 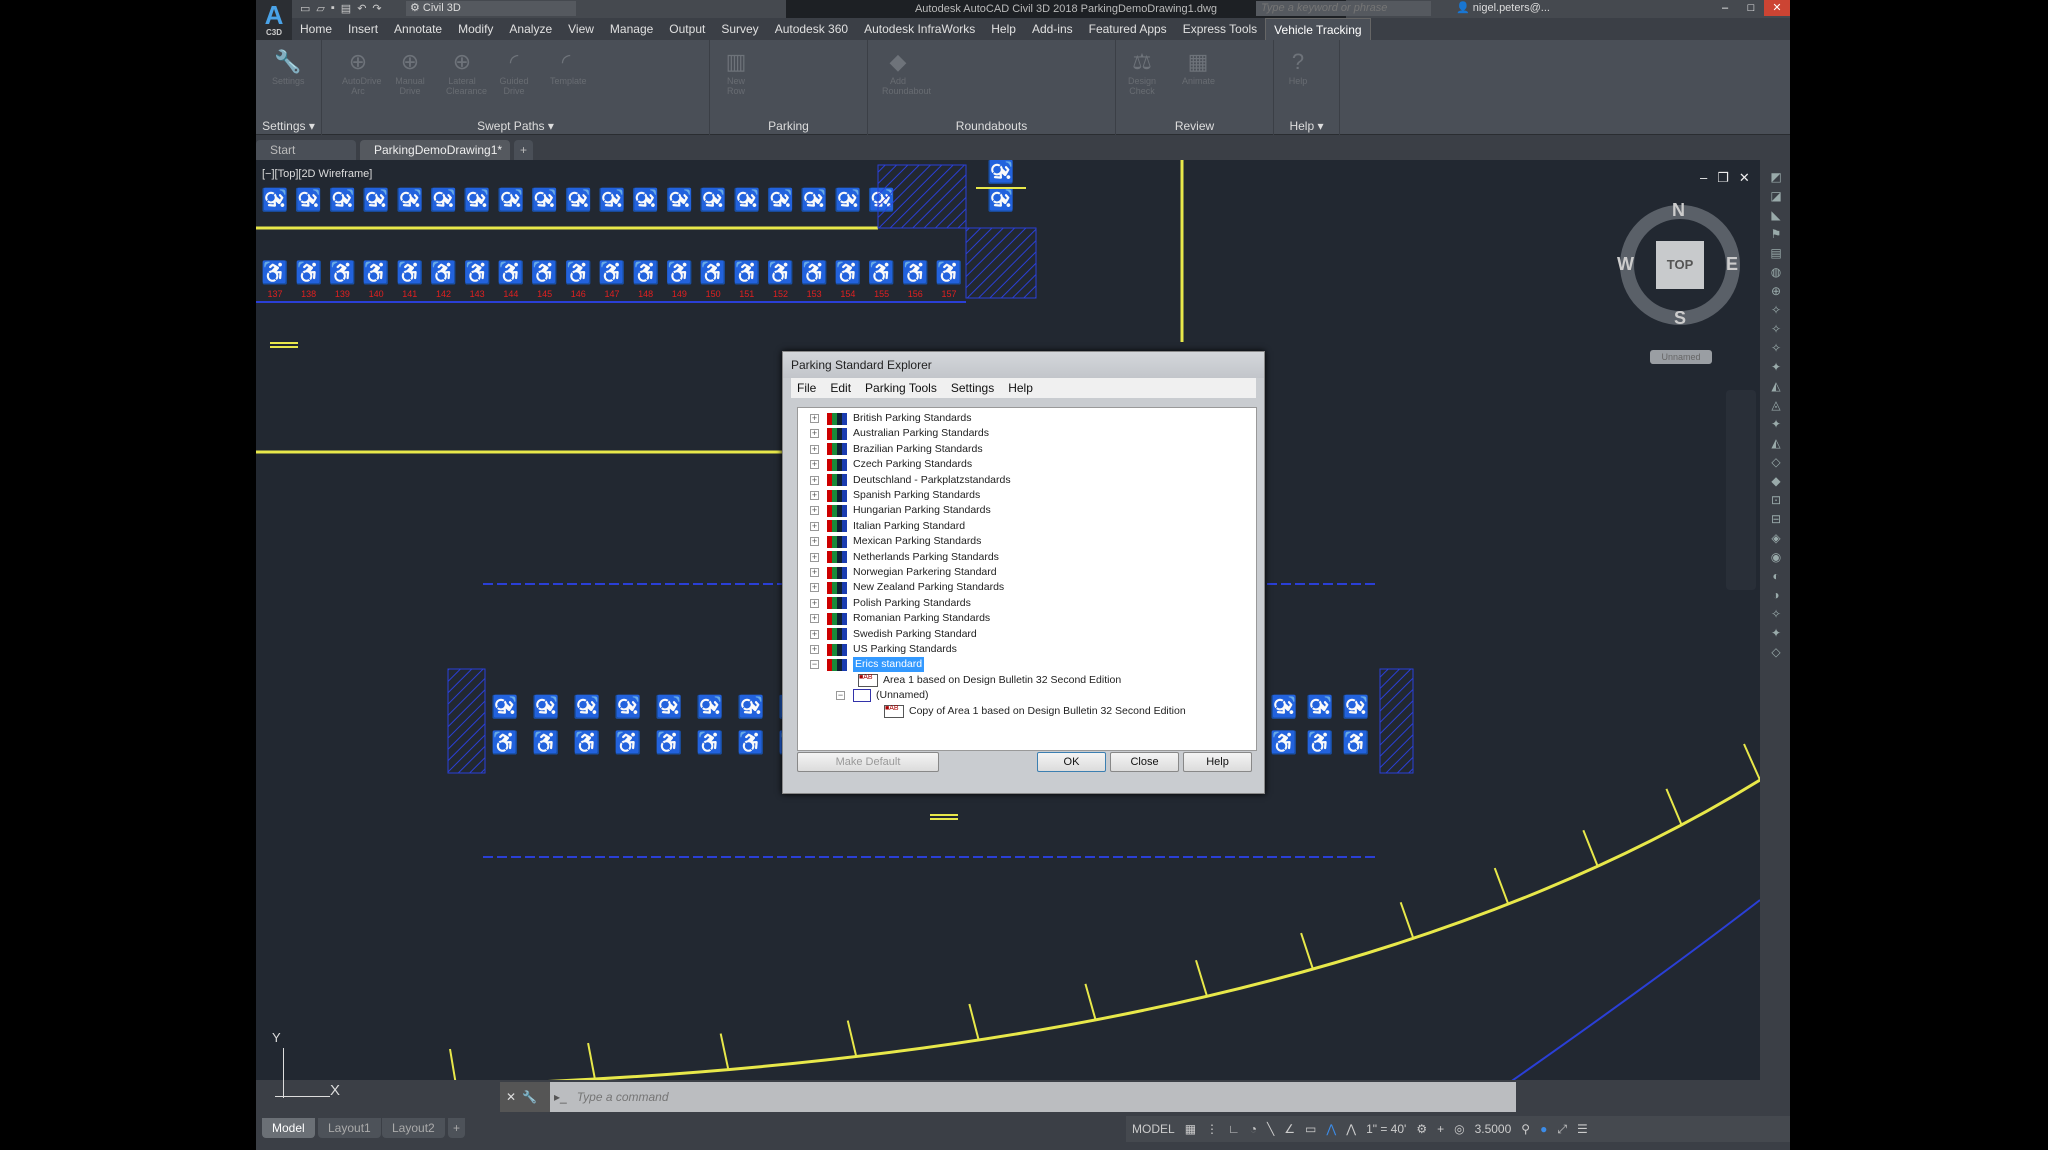 I want to click on settings-button: 🔧 Settings, so click(x=288, y=79).